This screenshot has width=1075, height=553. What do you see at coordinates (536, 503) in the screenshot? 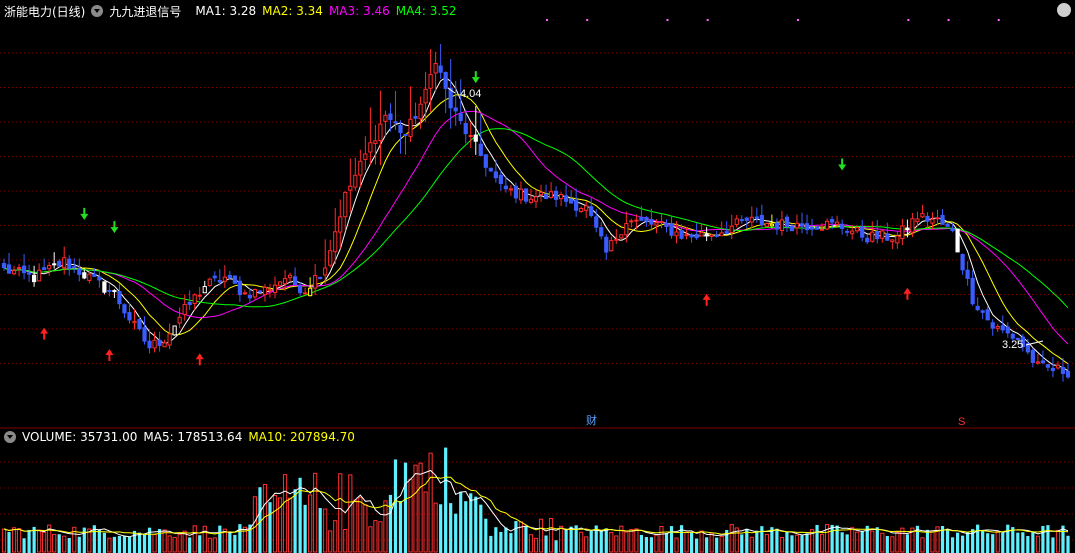
I see `volume-ma-lines` at bounding box center [536, 503].